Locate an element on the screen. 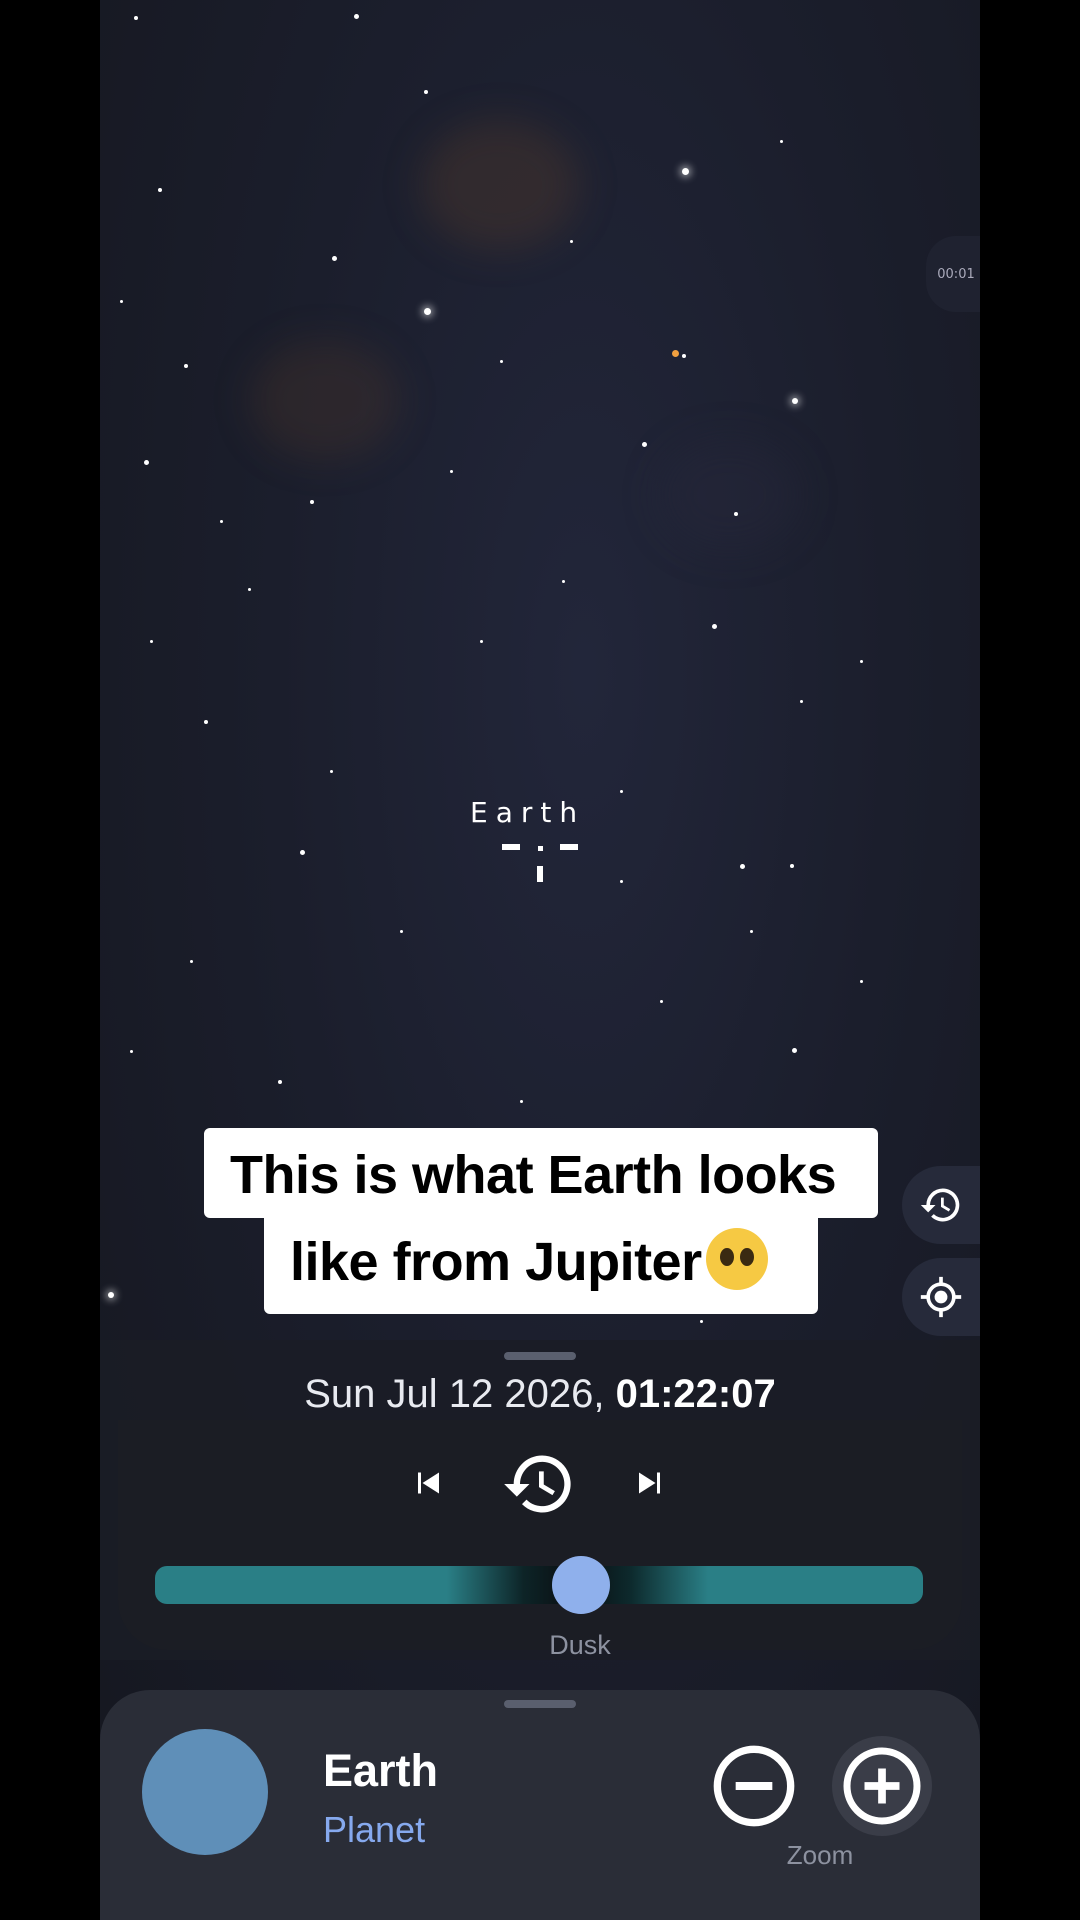 The image size is (1080, 1920). planet-thumbnail is located at coordinates (205, 1792).